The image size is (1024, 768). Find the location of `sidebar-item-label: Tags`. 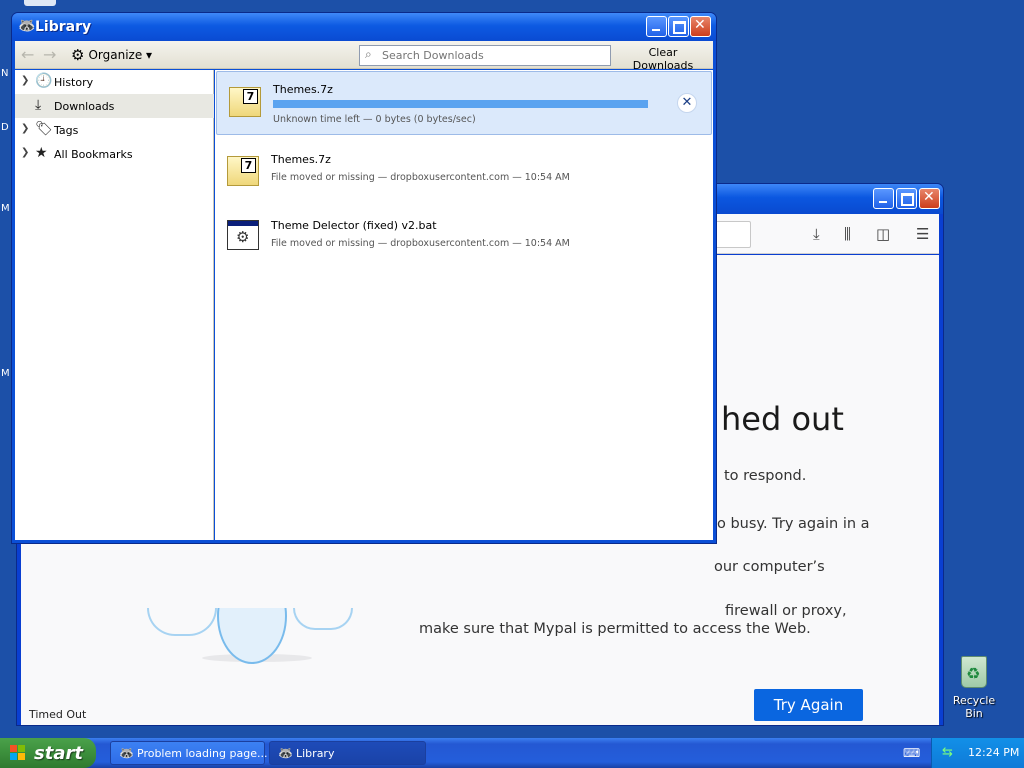

sidebar-item-label: Tags is located at coordinates (66, 130).